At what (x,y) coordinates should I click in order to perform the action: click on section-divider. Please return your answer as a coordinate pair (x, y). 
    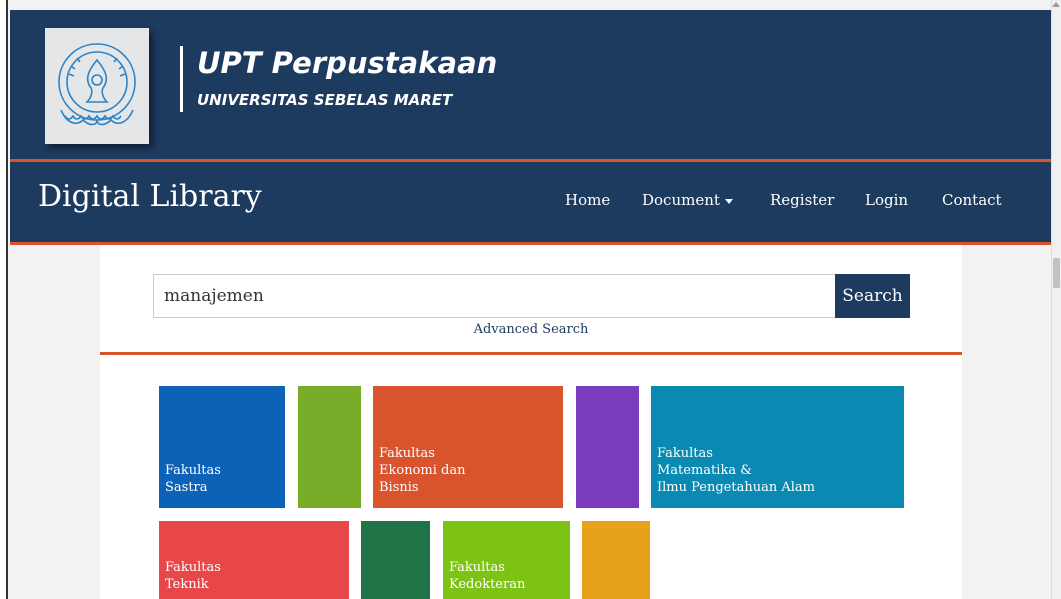
    Looking at the image, I should click on (531, 353).